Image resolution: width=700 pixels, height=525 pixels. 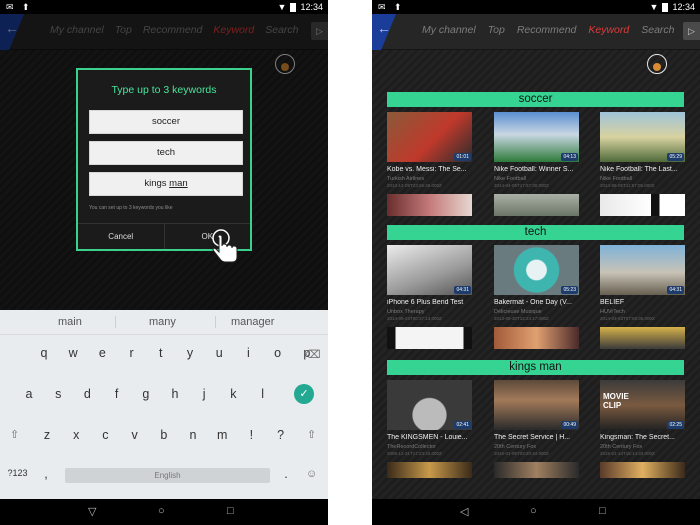 I want to click on key-i: i, so click(x=248, y=353).